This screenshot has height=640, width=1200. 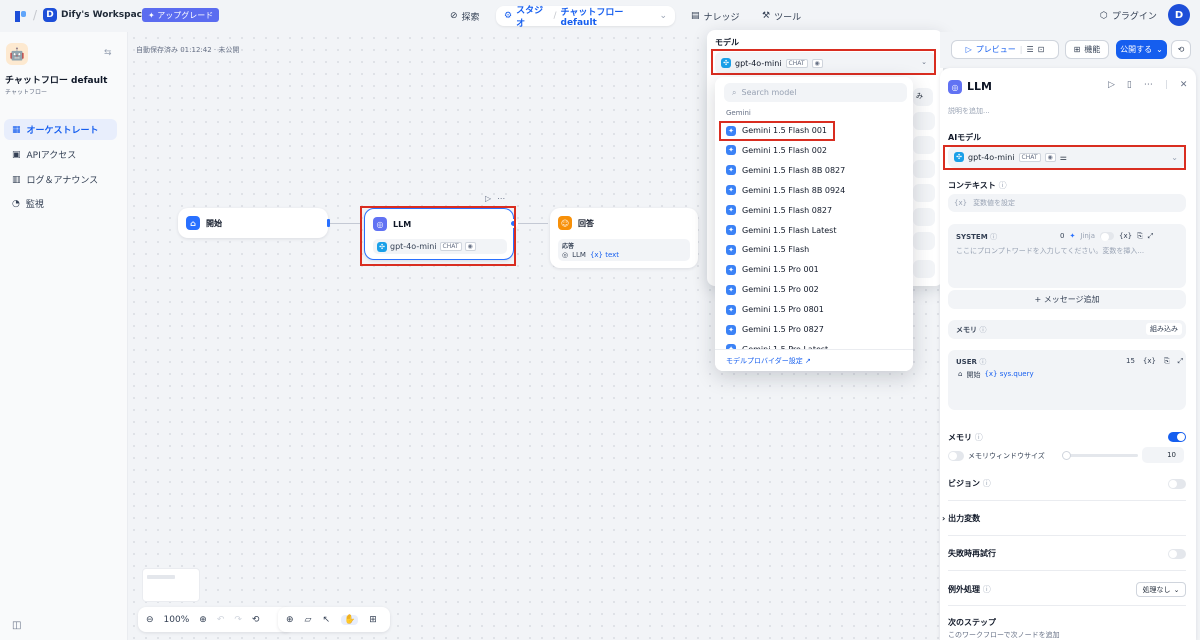 What do you see at coordinates (50, 15) in the screenshot?
I see `workspace-avatar: D` at bounding box center [50, 15].